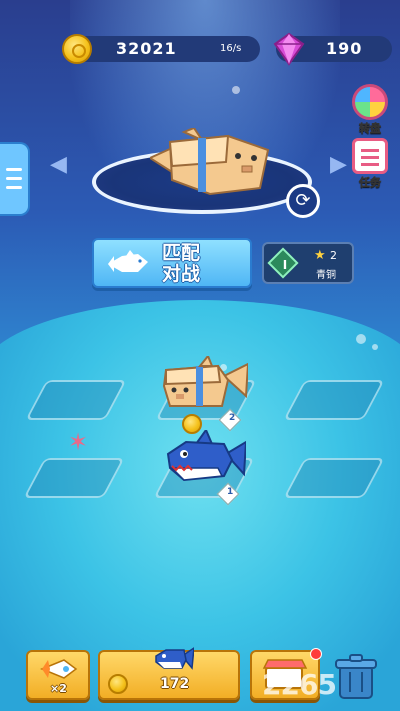  I want to click on wheel-button: 转盘, so click(370, 110).